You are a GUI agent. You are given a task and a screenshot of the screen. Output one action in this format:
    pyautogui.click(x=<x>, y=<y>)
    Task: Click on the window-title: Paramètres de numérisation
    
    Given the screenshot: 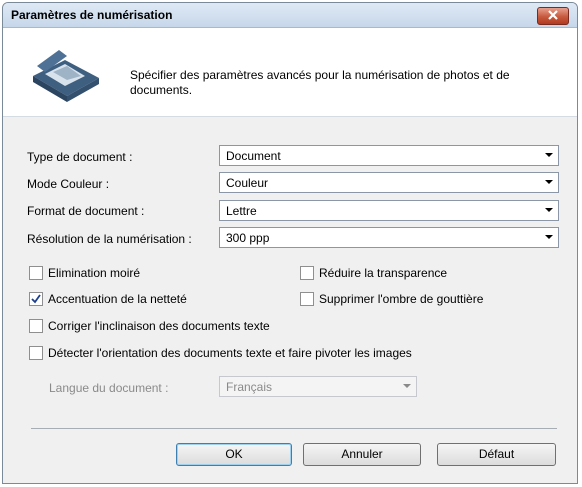 What is the action you would take?
    pyautogui.click(x=92, y=15)
    